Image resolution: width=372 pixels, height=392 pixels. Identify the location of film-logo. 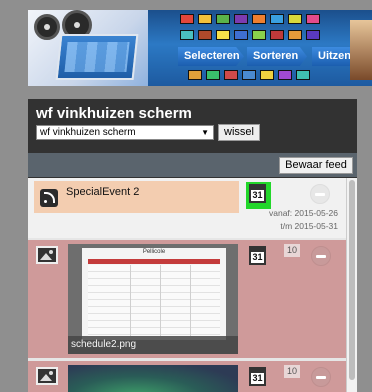
(88, 48).